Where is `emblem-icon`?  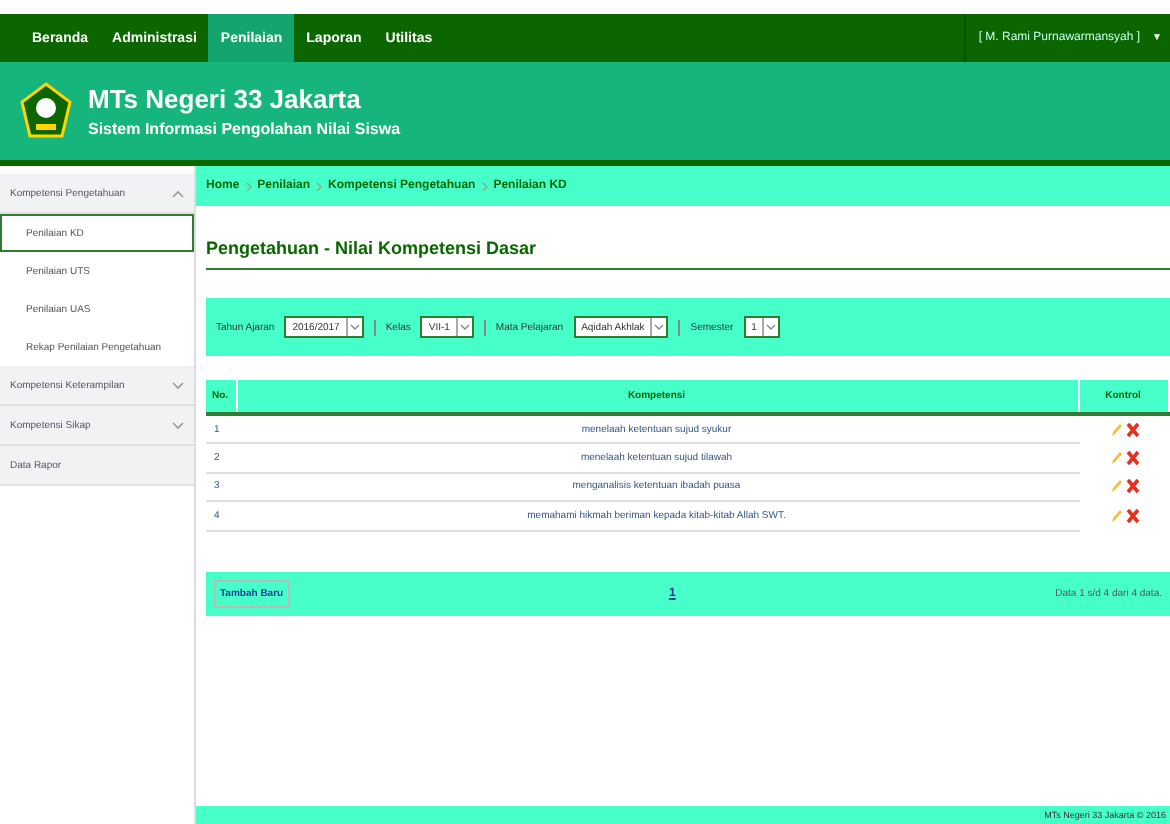
emblem-icon is located at coordinates (46, 111).